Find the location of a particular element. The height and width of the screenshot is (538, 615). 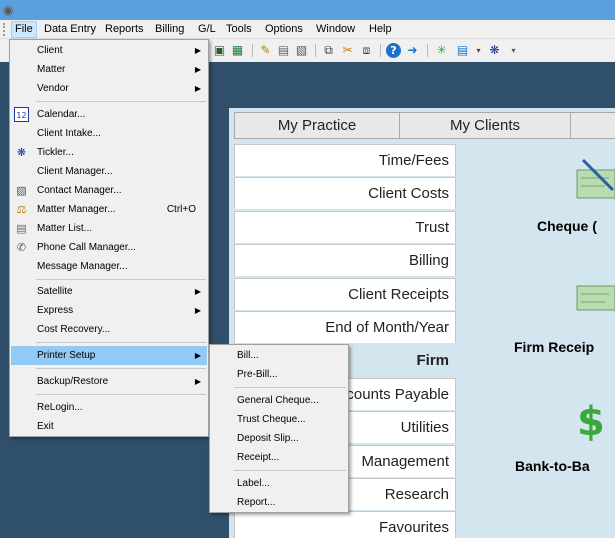

firm-receipt-label: Firm Receip is located at coordinates (554, 347).